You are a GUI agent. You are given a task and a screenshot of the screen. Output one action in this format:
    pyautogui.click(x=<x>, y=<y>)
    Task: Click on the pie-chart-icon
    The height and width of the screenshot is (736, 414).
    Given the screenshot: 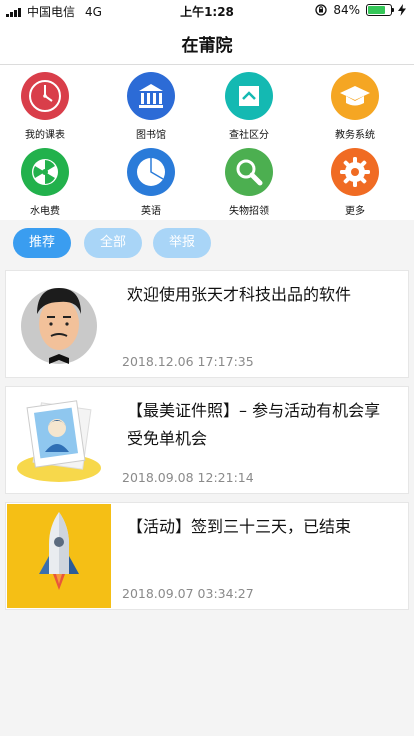 What is the action you would take?
    pyautogui.click(x=151, y=172)
    